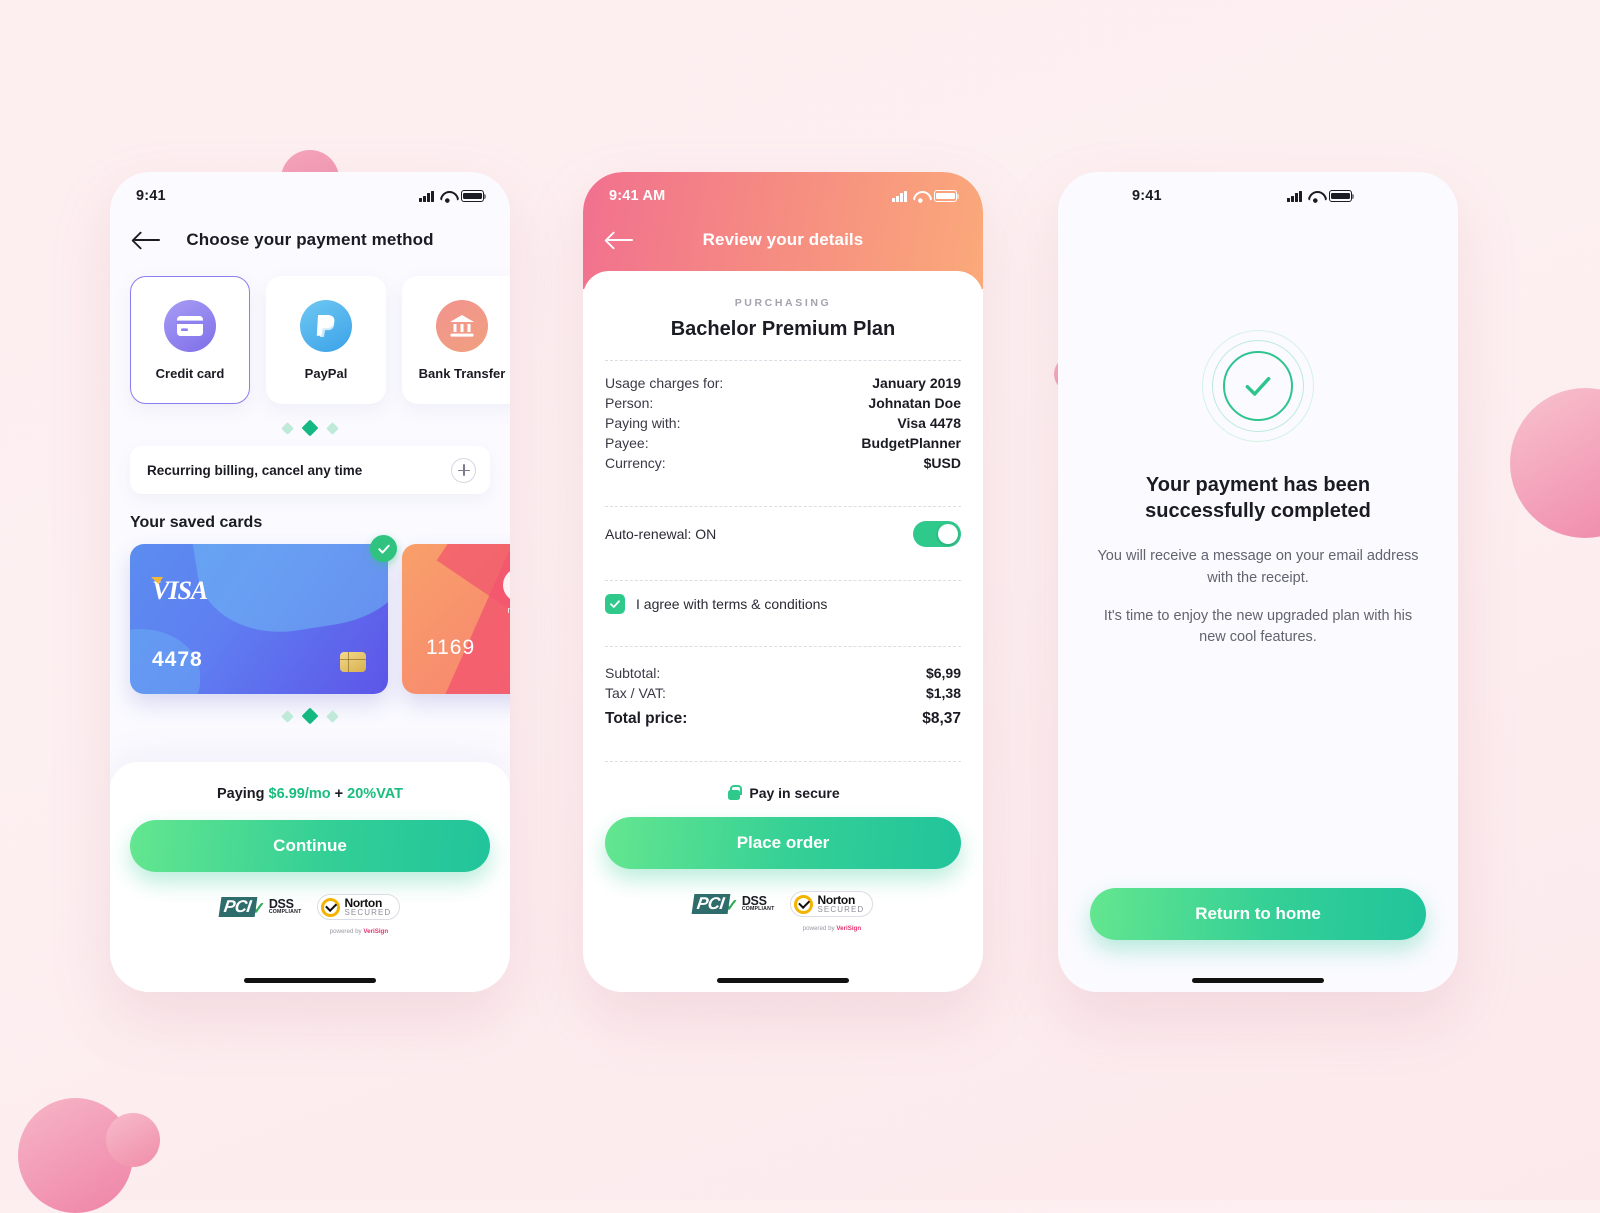 This screenshot has height=1213, width=1600. Describe the element at coordinates (462, 325) in the screenshot. I see `bank-icon` at that location.